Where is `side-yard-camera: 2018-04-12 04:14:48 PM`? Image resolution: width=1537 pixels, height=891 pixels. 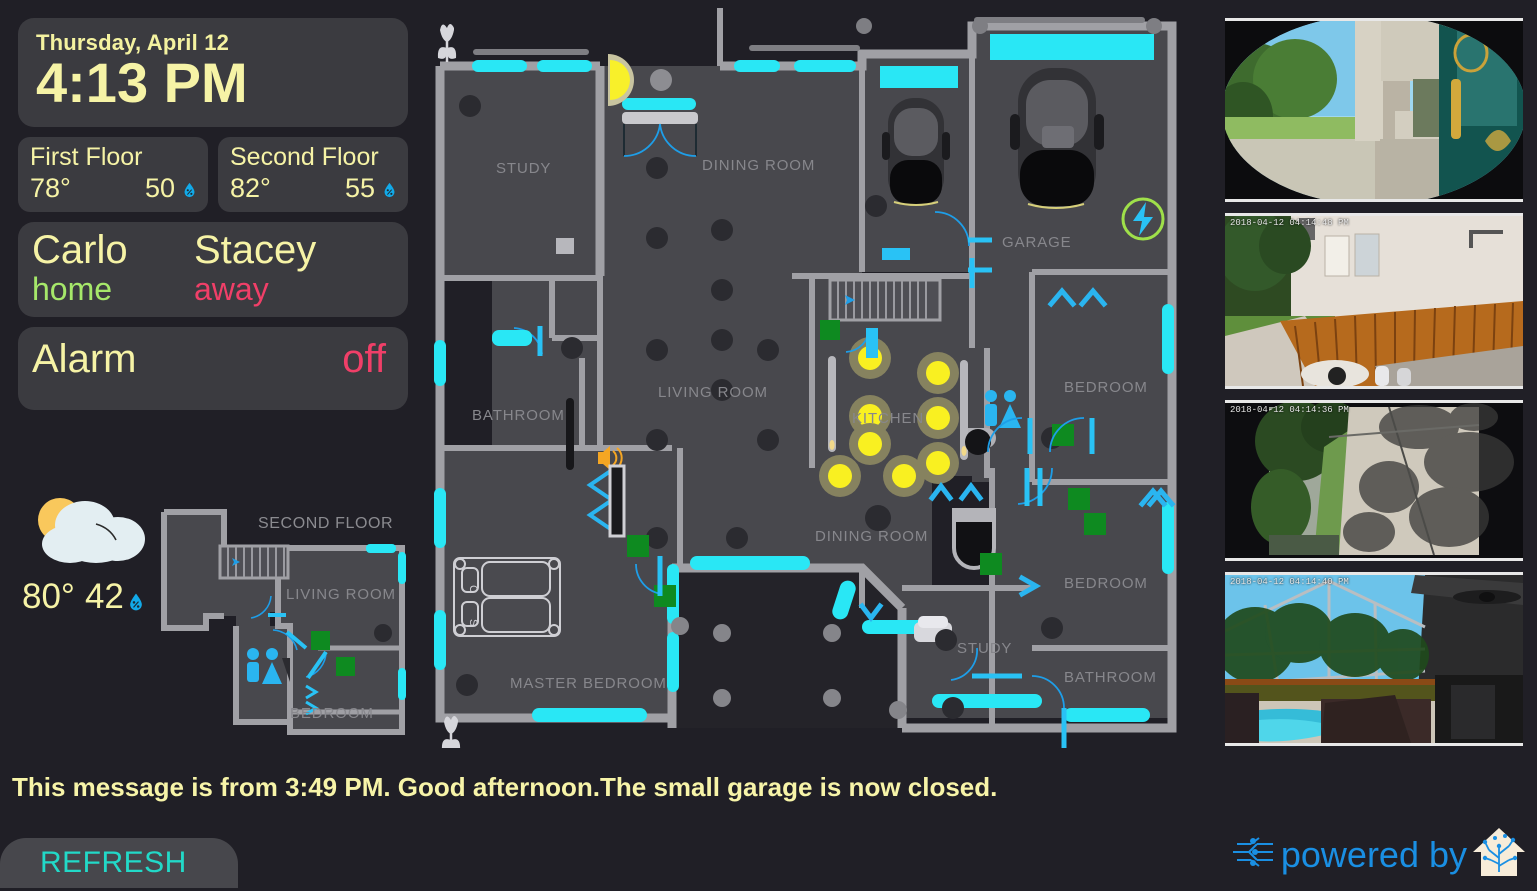 side-yard-camera: 2018-04-12 04:14:48 PM is located at coordinates (1374, 301).